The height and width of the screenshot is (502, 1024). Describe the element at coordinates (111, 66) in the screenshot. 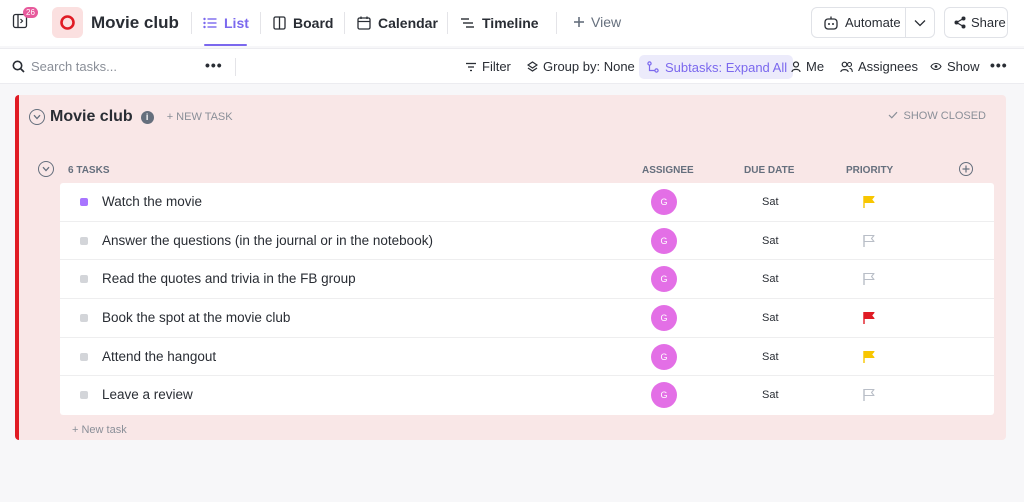

I see `search-input` at that location.